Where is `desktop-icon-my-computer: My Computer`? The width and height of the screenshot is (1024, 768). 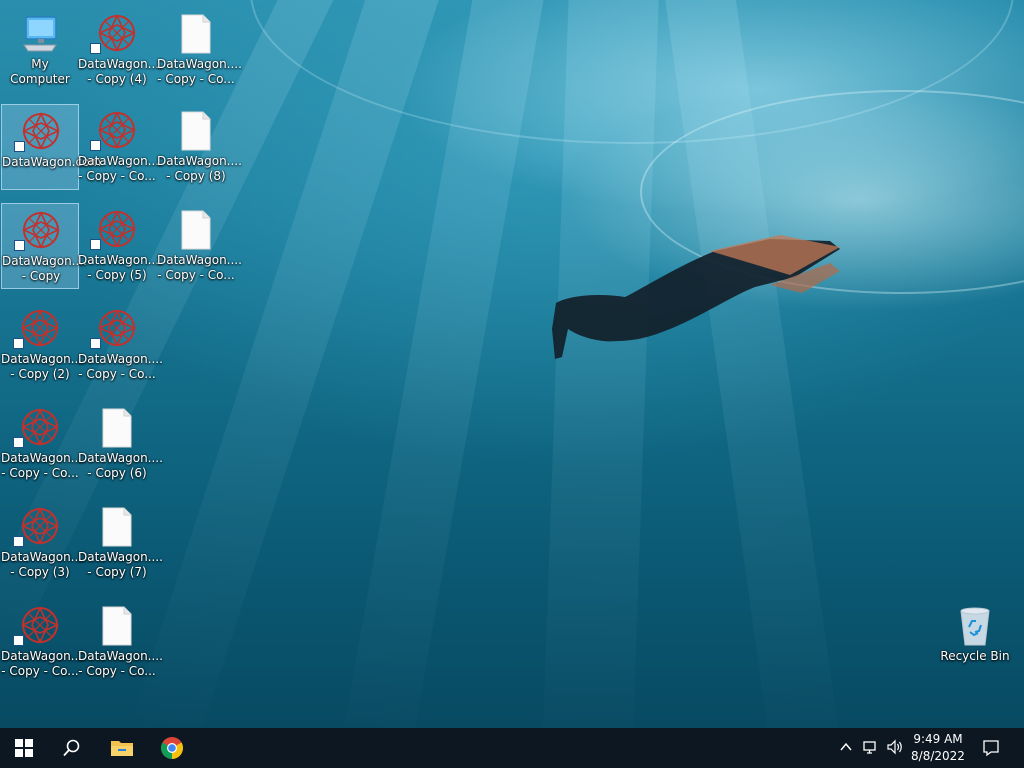
desktop-icon-my-computer: My Computer is located at coordinates (40, 50).